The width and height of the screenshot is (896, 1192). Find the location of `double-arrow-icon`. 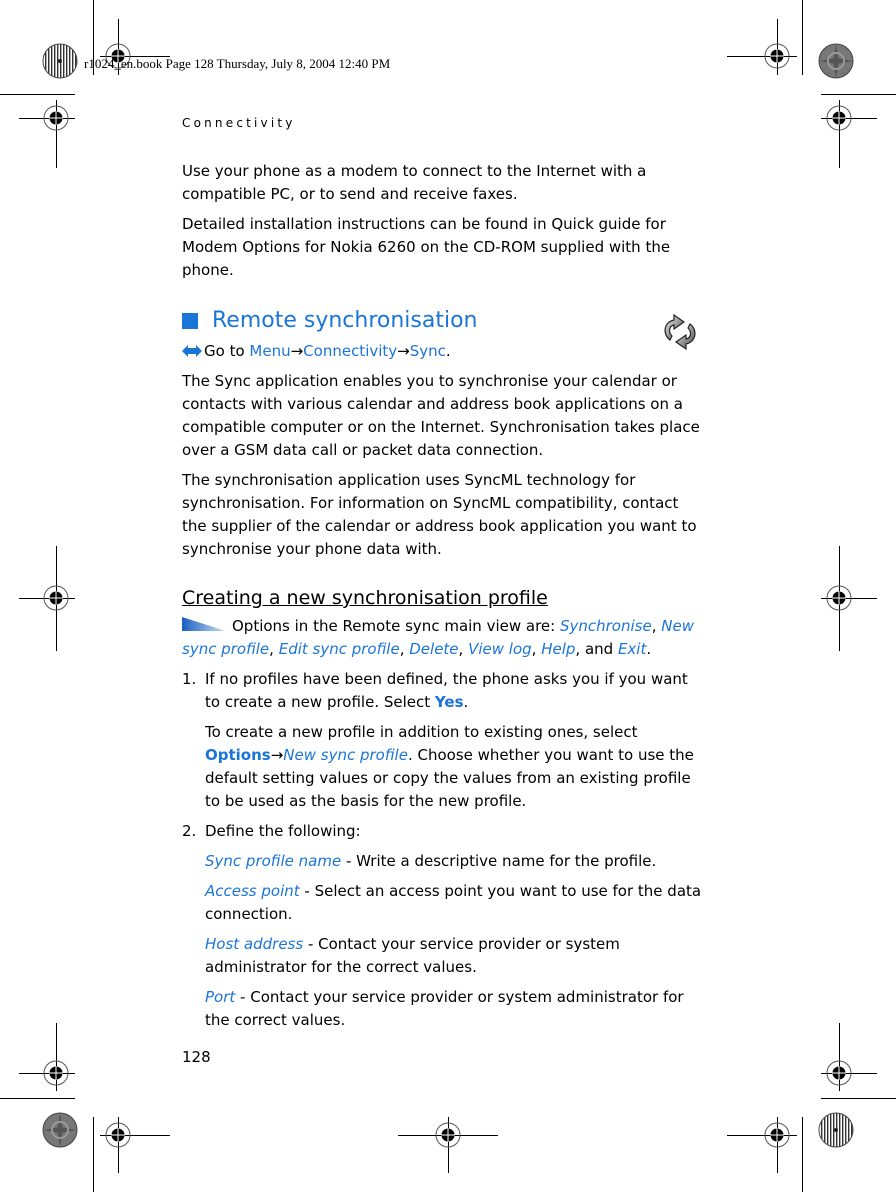

double-arrow-icon is located at coordinates (192, 351).